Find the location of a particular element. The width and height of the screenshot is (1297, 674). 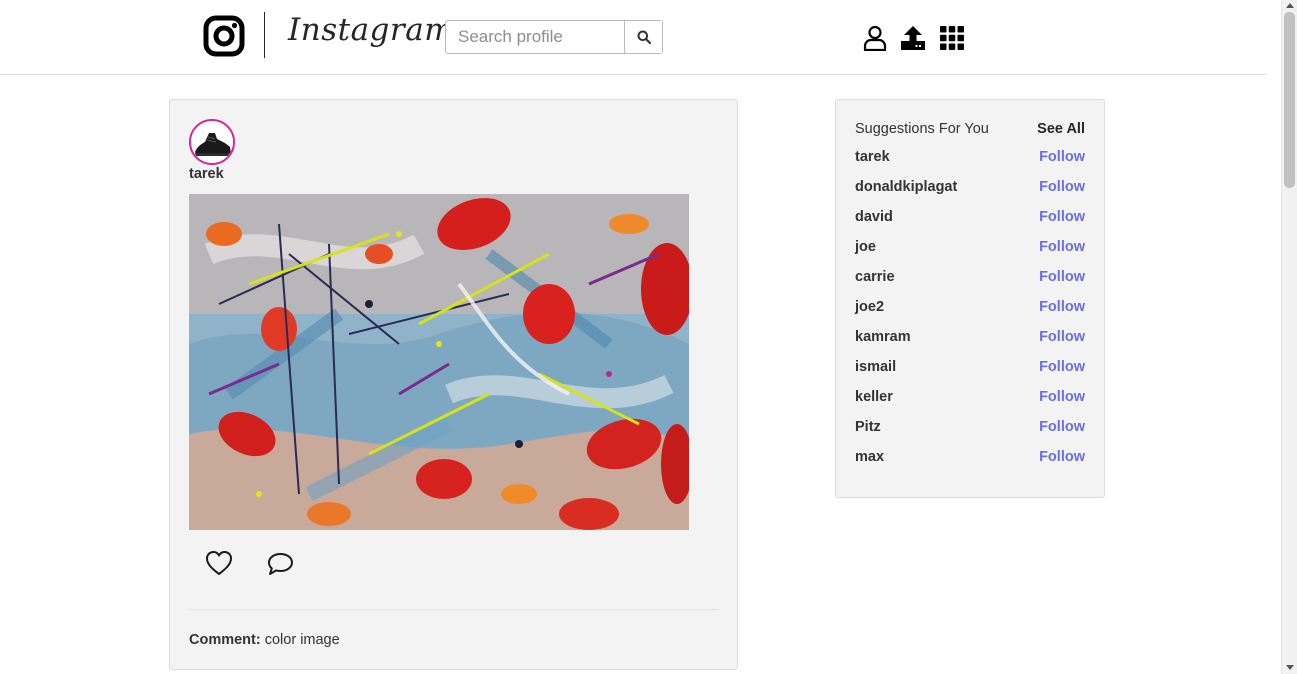

search-box is located at coordinates (554, 37).